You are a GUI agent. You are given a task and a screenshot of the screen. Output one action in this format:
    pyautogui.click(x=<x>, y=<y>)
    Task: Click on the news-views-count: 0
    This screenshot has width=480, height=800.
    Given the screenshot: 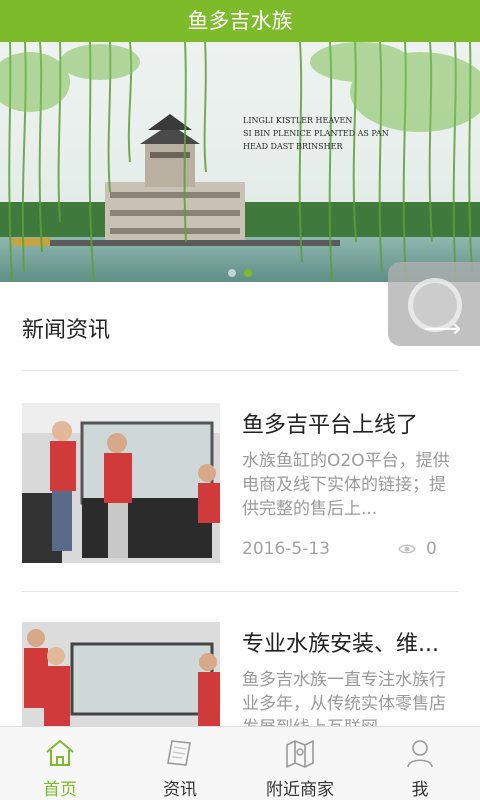 What is the action you would take?
    pyautogui.click(x=431, y=549)
    